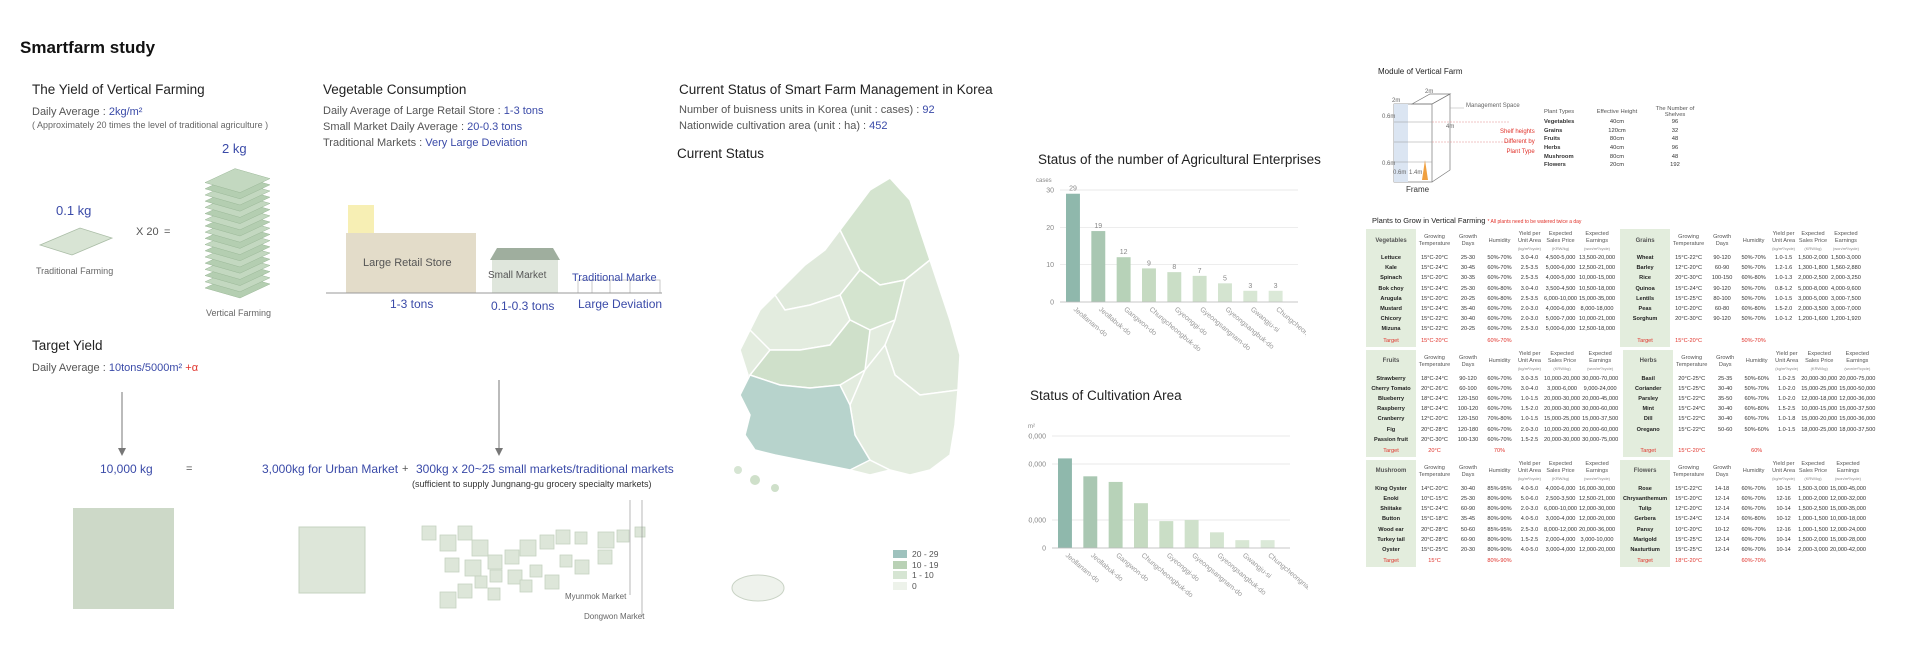  I want to click on plants-header-cell: Yield per Unit Area (kg/m²/cycle), so click(1784, 240).